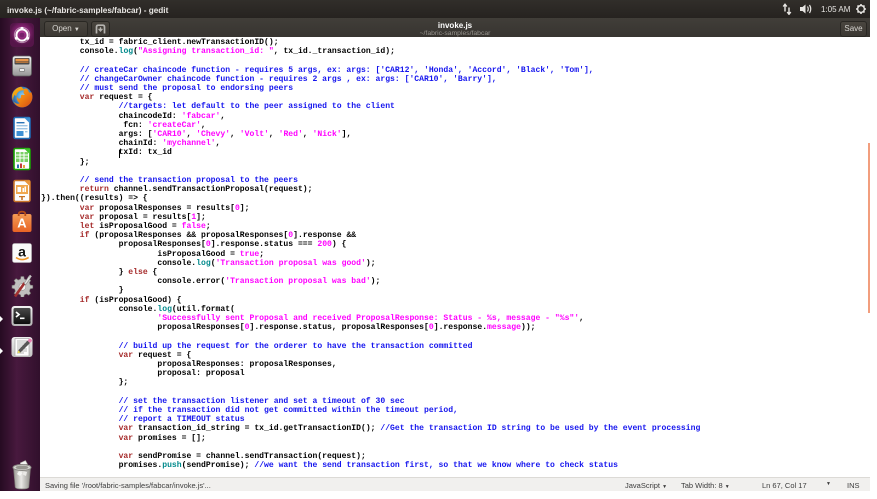  Describe the element at coordinates (22, 223) in the screenshot. I see `svg-text: A` at that location.